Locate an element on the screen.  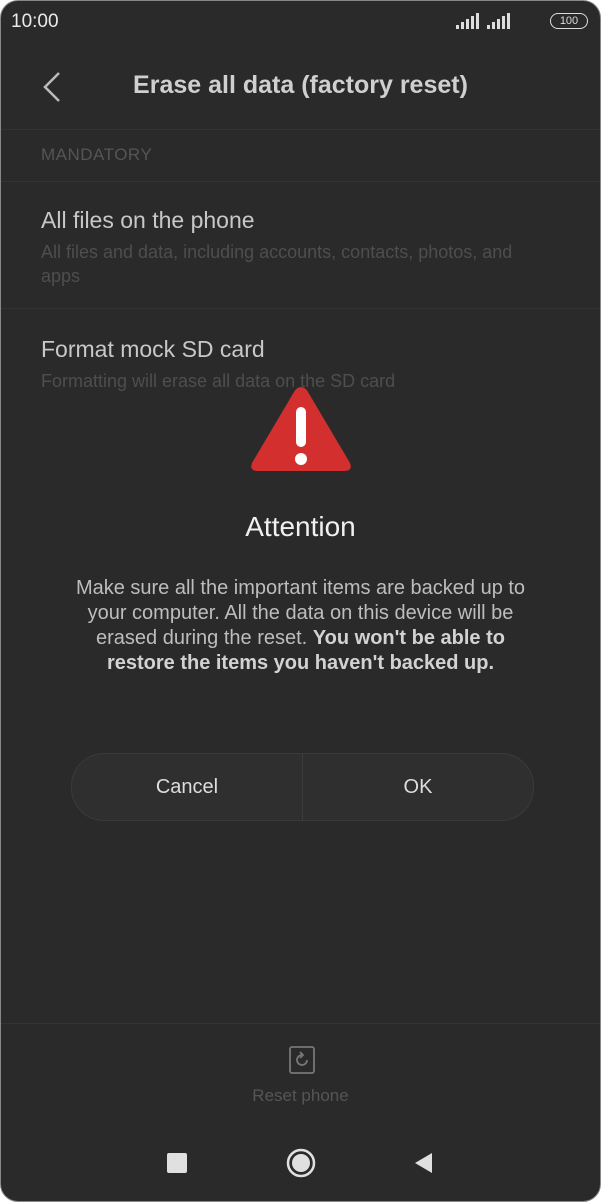
home-icon is located at coordinates (301, 1163).